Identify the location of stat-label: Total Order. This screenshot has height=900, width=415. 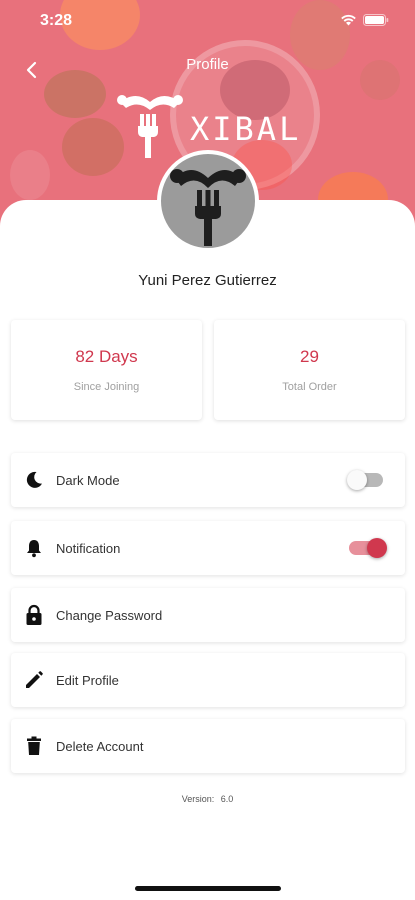
(309, 387).